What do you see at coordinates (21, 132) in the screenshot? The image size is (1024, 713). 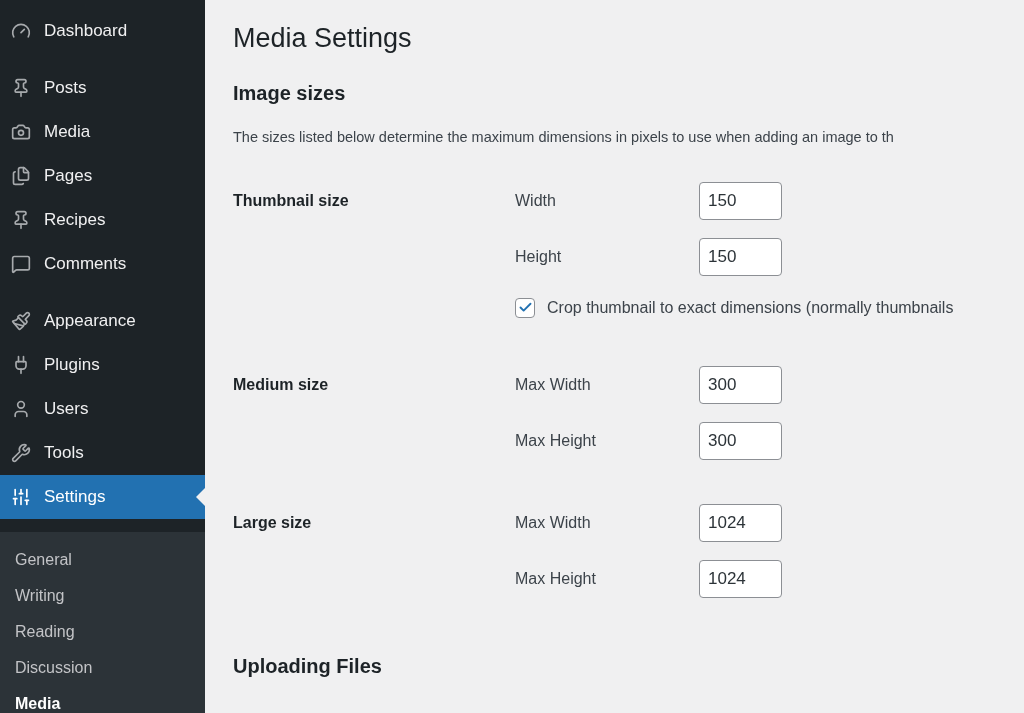 I see `camera-icon` at bounding box center [21, 132].